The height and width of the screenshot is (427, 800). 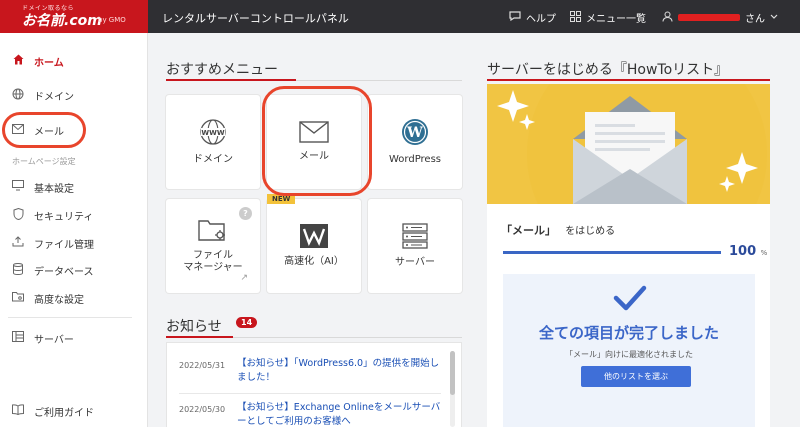 I want to click on grid-icon, so click(x=575, y=17).